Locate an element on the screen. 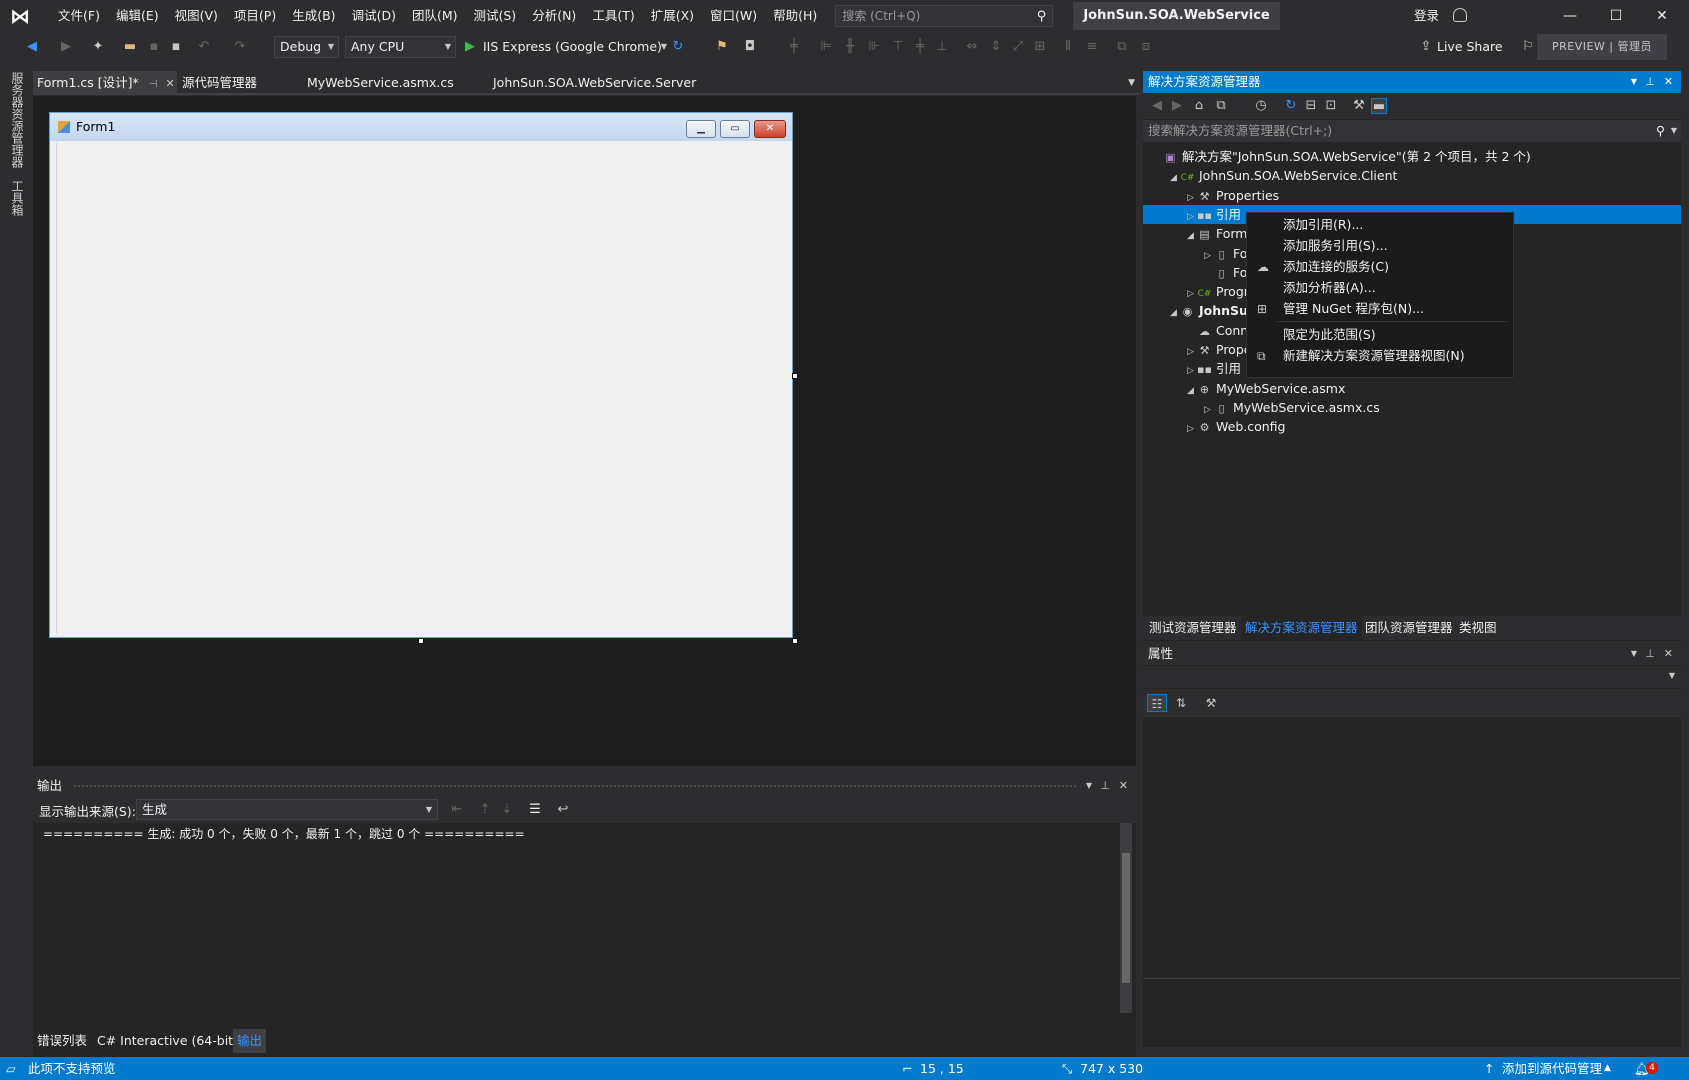 The height and width of the screenshot is (1080, 1689). word-wrap-icon: ↩ is located at coordinates (563, 810).